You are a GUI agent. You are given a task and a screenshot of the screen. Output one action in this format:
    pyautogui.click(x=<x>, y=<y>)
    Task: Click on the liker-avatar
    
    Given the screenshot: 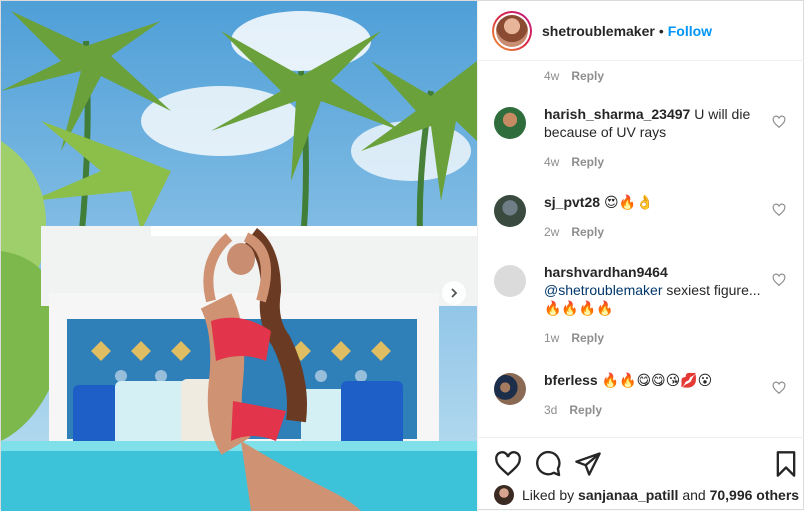 What is the action you would take?
    pyautogui.click(x=504, y=495)
    